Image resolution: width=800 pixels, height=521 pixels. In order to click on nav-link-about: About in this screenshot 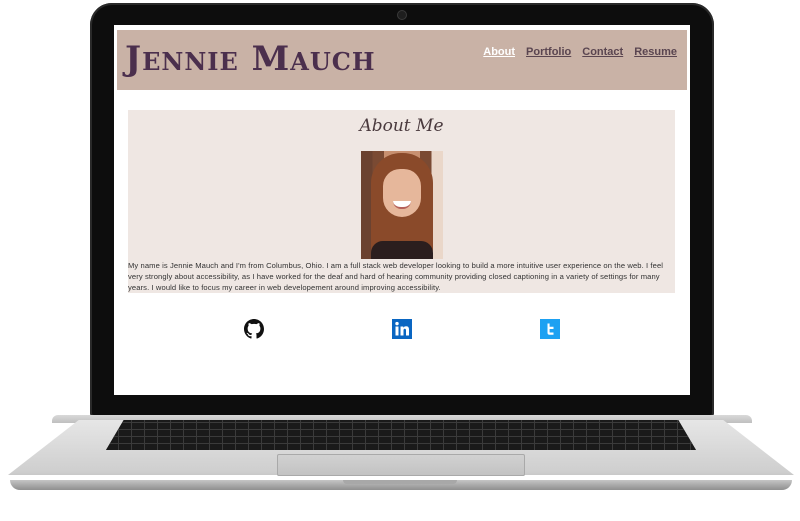, I will do `click(499, 52)`.